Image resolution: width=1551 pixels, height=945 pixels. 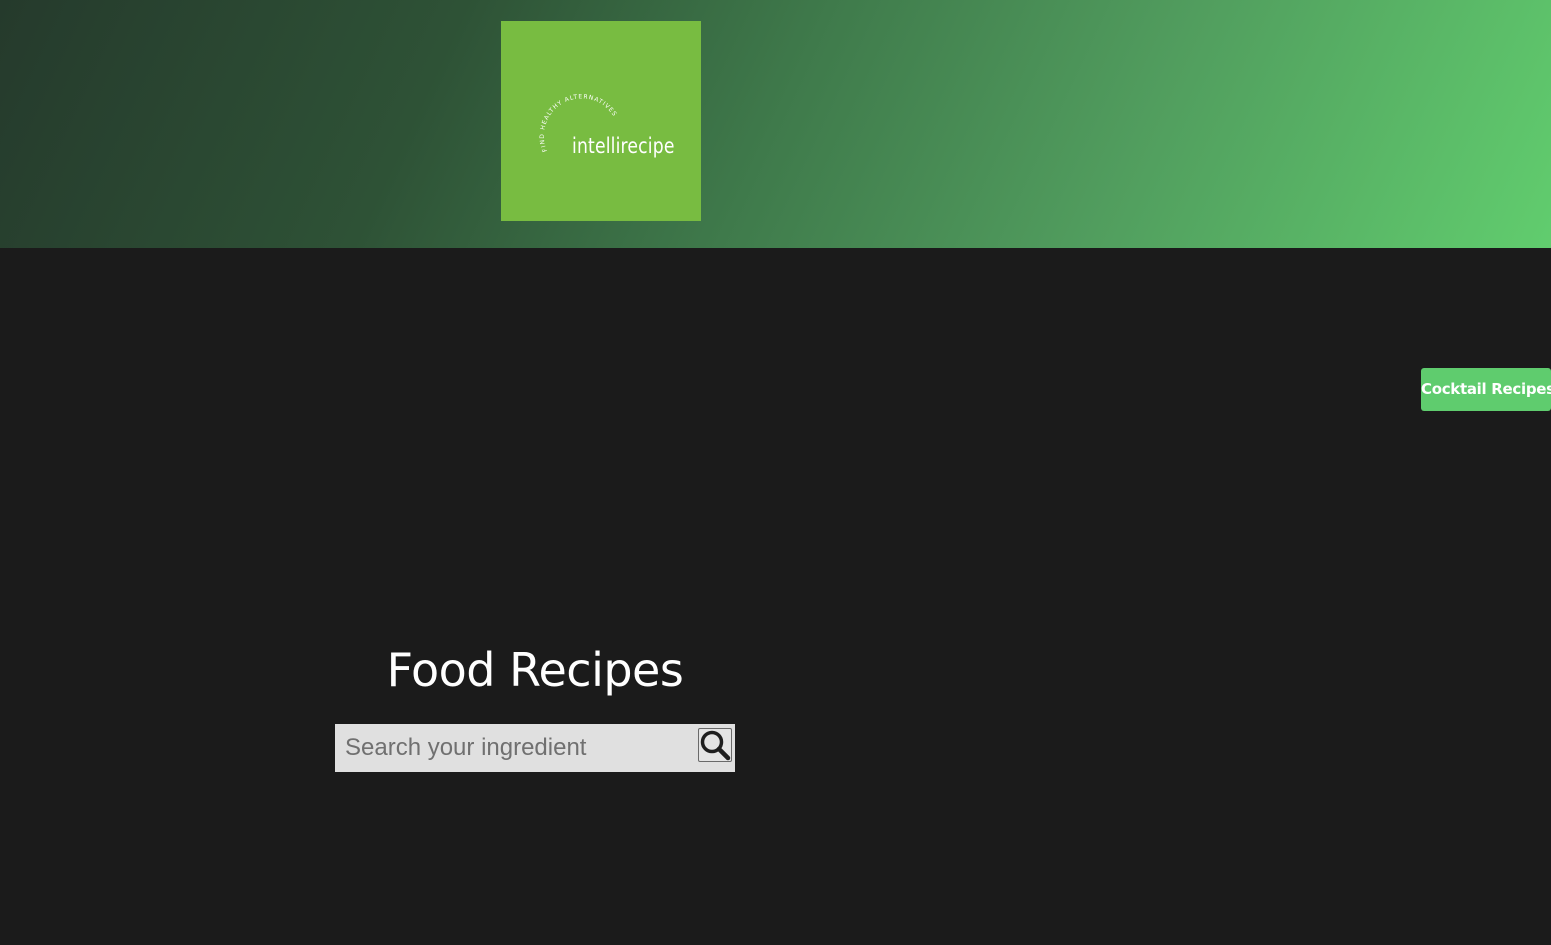 I want to click on search-icon, so click(x=715, y=745).